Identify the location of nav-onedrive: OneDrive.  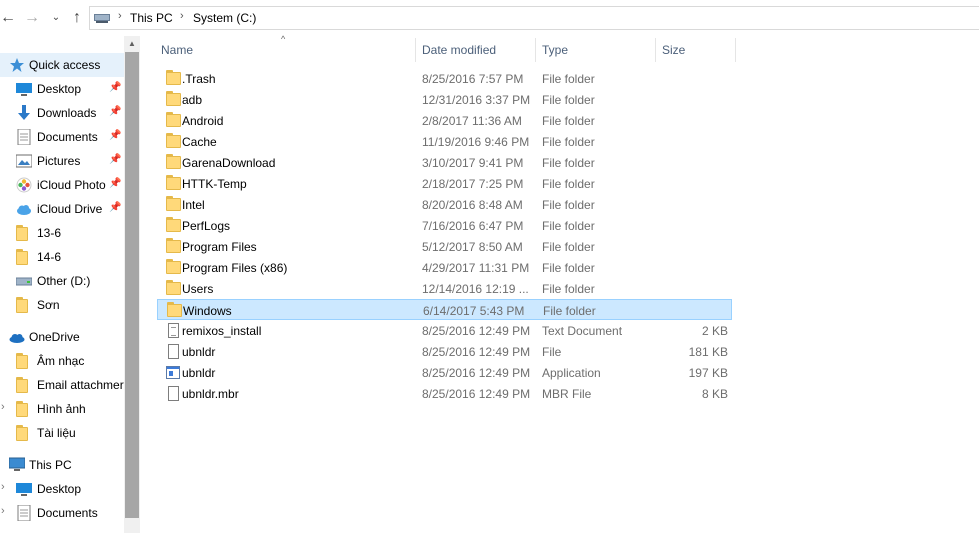
(62, 337).